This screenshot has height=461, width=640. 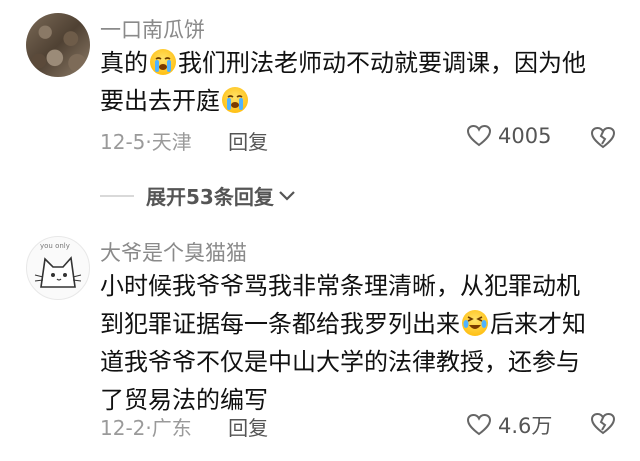 I want to click on comment-text-part: 真的, so click(x=124, y=63).